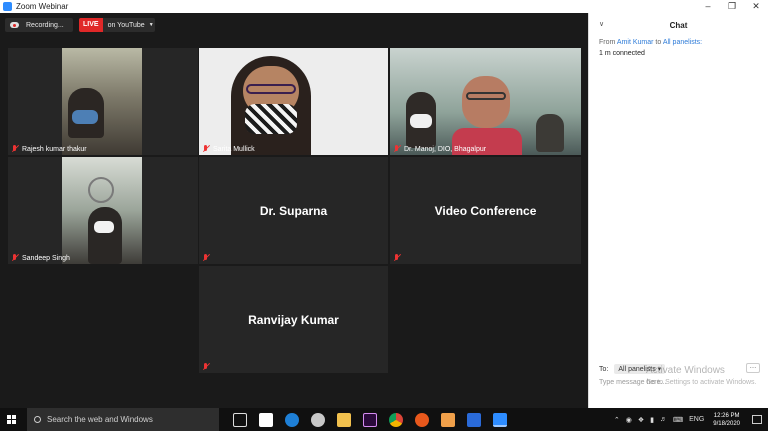 The width and height of the screenshot is (768, 431). What do you see at coordinates (652, 420) in the screenshot?
I see `battery-icon: ▮` at bounding box center [652, 420].